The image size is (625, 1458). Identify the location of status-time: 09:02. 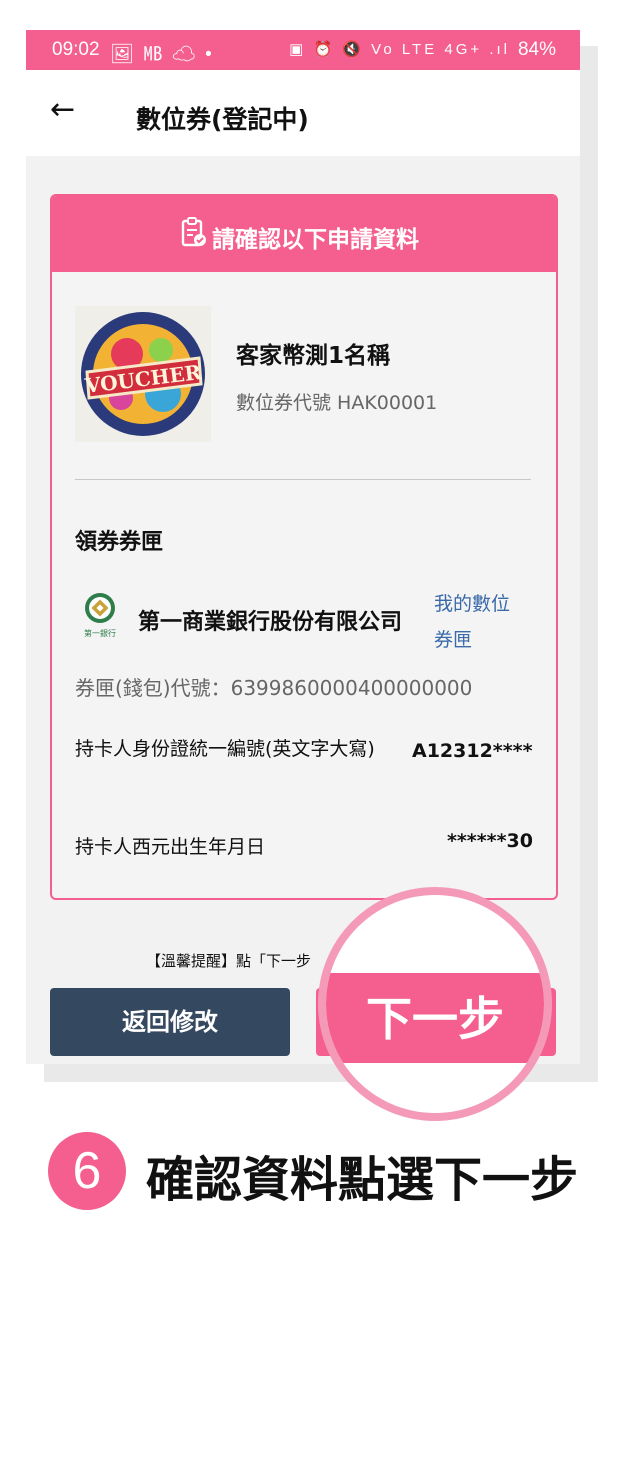
(76, 49).